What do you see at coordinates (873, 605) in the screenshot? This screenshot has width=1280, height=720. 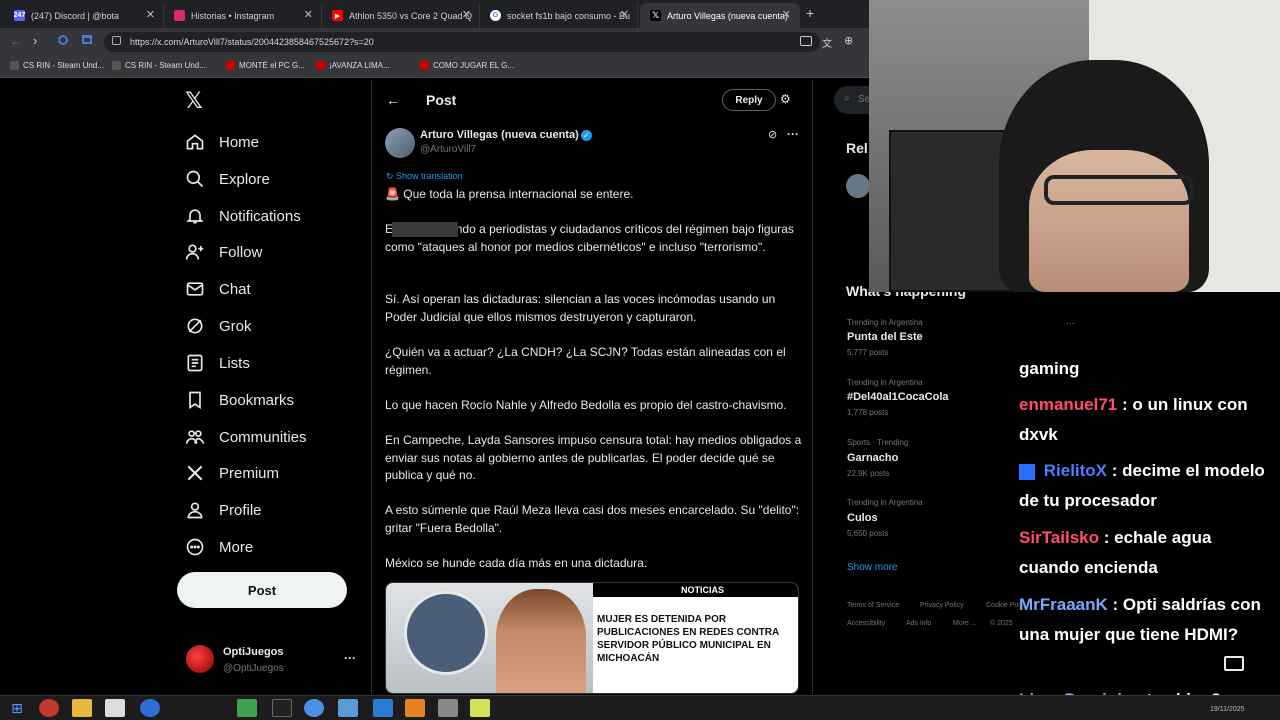 I see `footer-link: Terms of Service` at bounding box center [873, 605].